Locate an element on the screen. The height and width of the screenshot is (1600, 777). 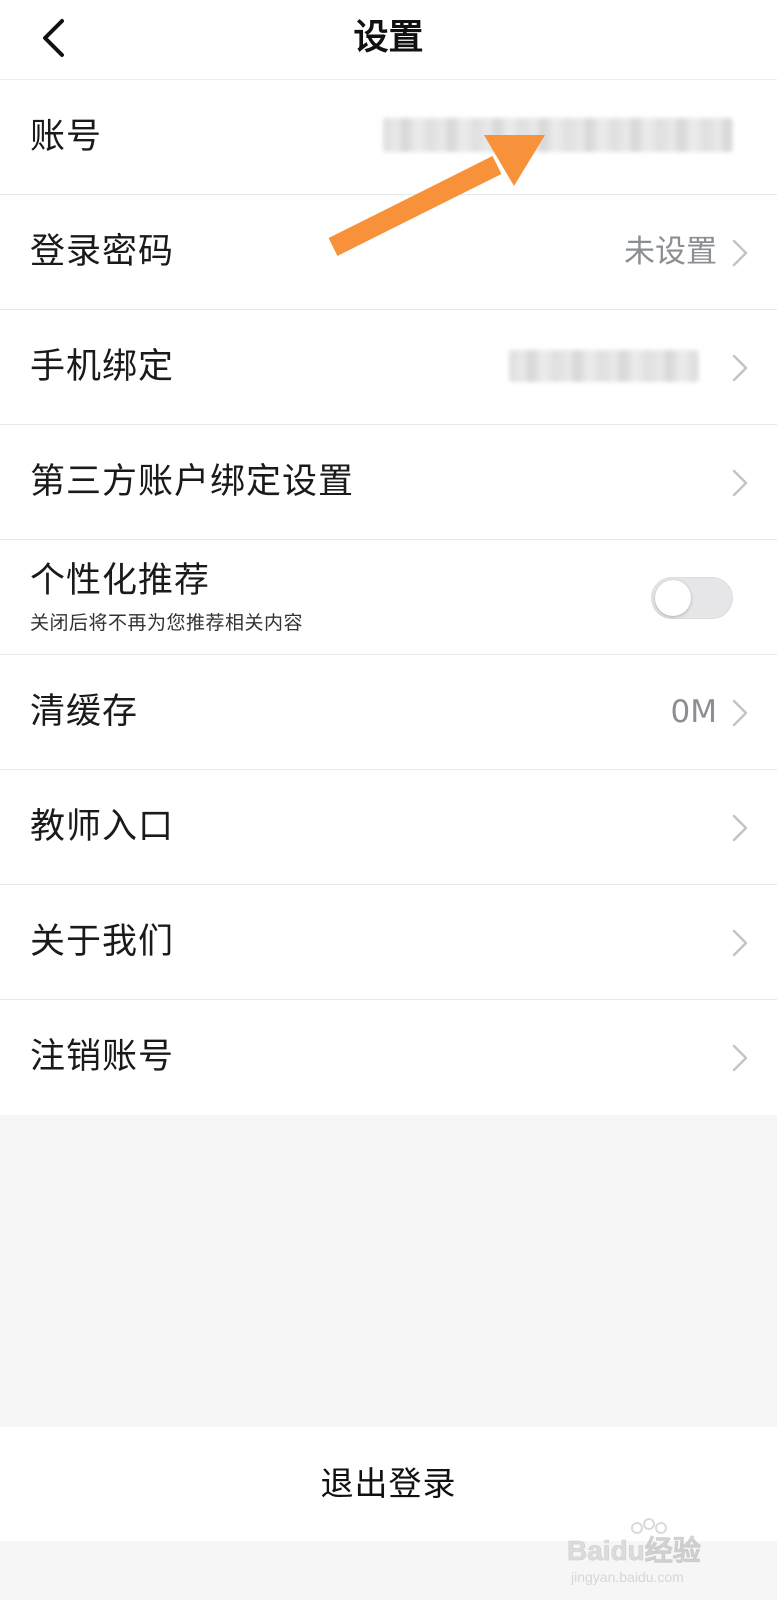
nav-header: 设置 is located at coordinates (388, 40).